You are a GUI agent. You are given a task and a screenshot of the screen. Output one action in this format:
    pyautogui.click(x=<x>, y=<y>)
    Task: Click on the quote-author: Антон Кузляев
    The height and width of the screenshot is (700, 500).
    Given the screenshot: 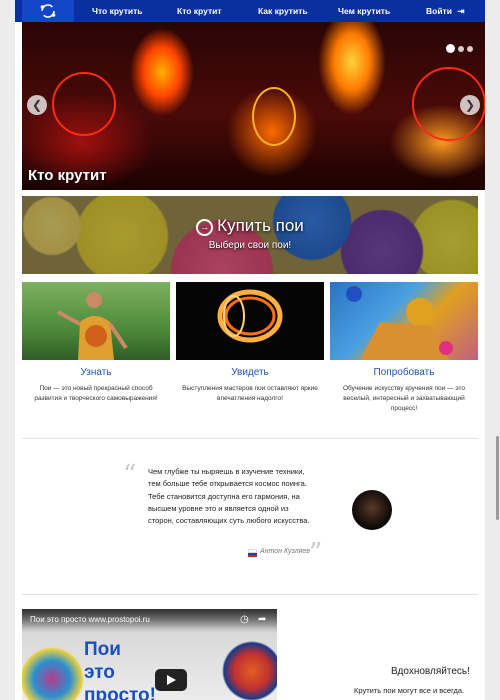 What is the action you would take?
    pyautogui.click(x=285, y=551)
    